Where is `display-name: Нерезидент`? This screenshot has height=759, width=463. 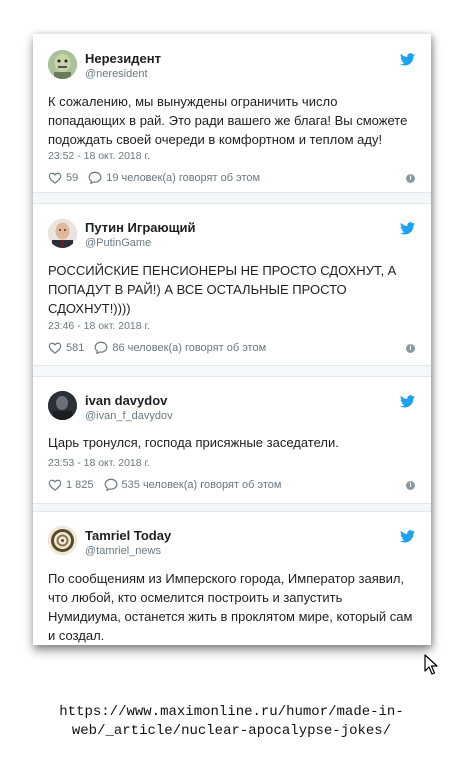 display-name: Нерезидент is located at coordinates (123, 58).